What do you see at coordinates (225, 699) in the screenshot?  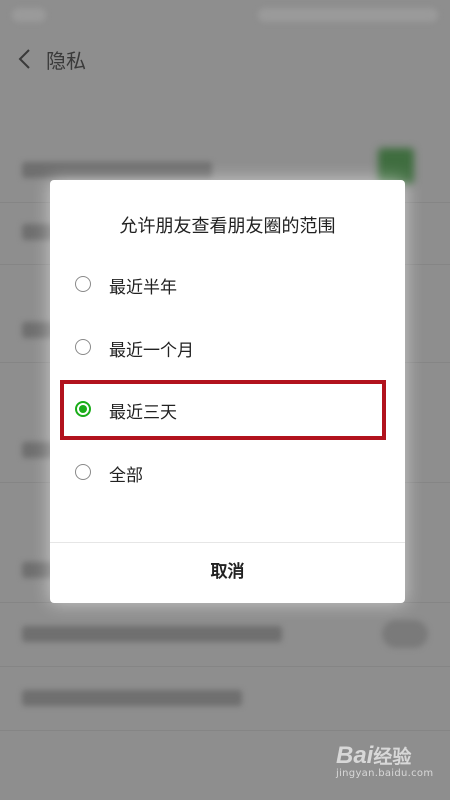 I see `settings-row` at bounding box center [225, 699].